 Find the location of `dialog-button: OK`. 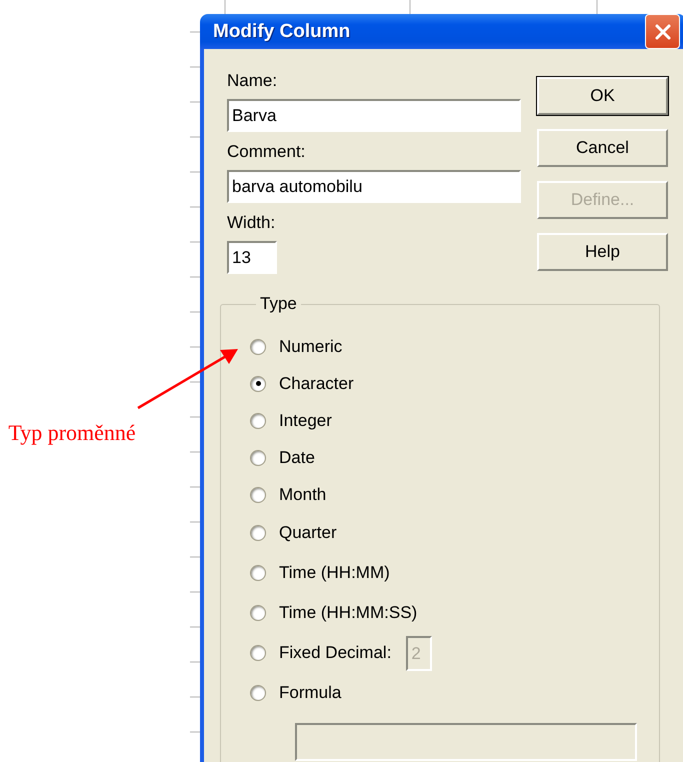

dialog-button: OK is located at coordinates (602, 96).